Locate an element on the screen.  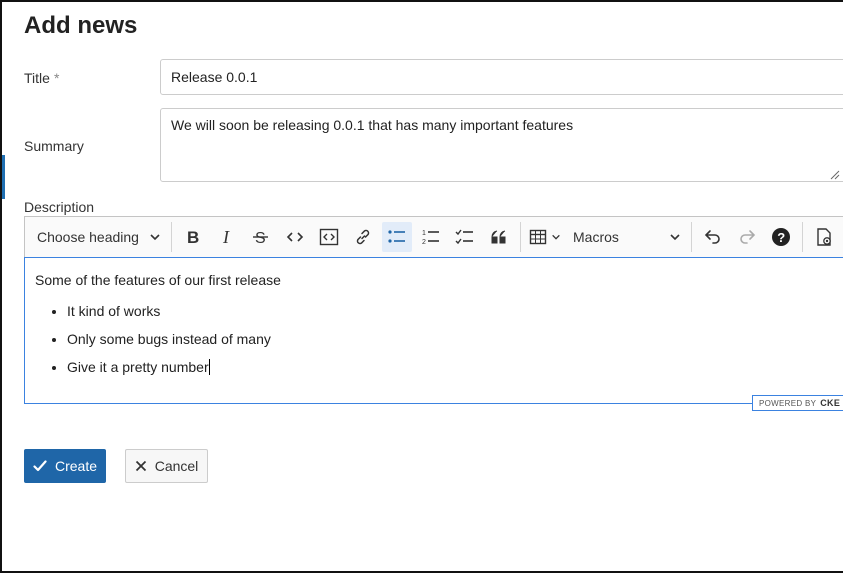
numbered-list-icon: 12 is located at coordinates (430, 238).